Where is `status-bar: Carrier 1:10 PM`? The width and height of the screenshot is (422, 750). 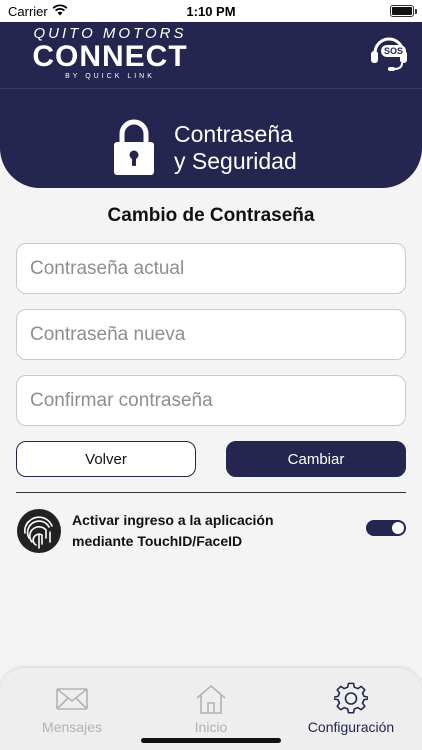 status-bar: Carrier 1:10 PM is located at coordinates (211, 11).